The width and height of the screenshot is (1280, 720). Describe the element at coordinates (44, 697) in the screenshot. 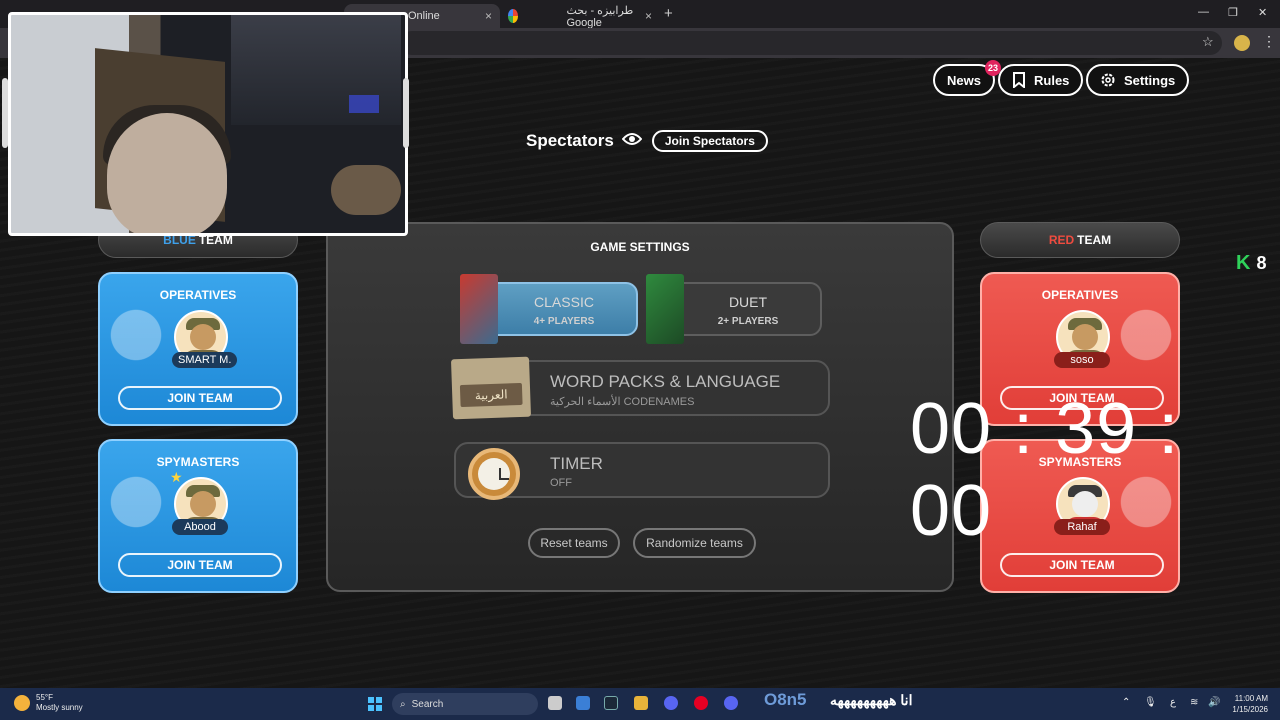

I see `weather-temp: 55°F` at that location.